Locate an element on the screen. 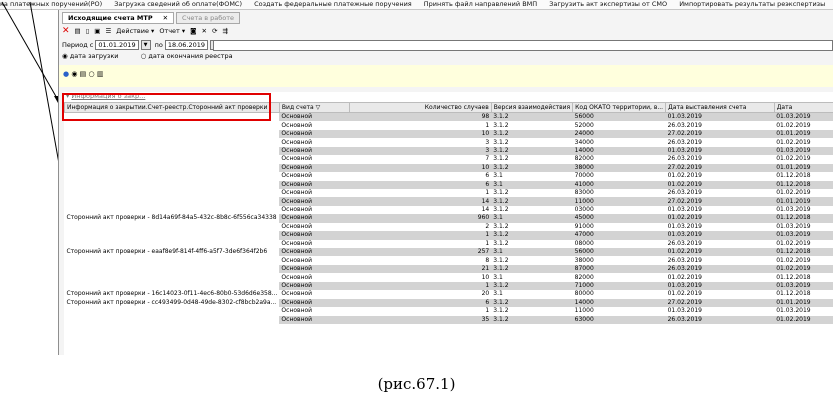 The image size is (833, 405). table-row: Основной 6 3.1 41000 01.02.2019 01.12.2018 is located at coordinates (448, 184).